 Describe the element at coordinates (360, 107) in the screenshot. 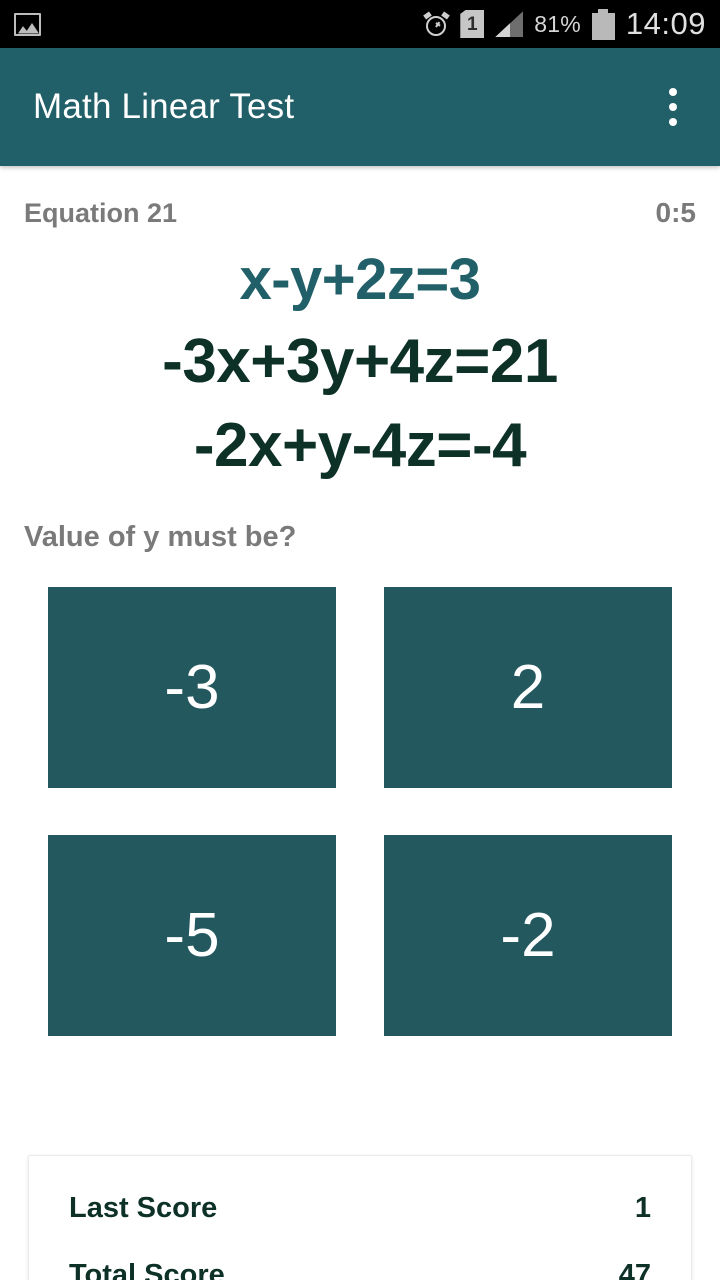

I see `app-bar: Math Linear Test` at that location.